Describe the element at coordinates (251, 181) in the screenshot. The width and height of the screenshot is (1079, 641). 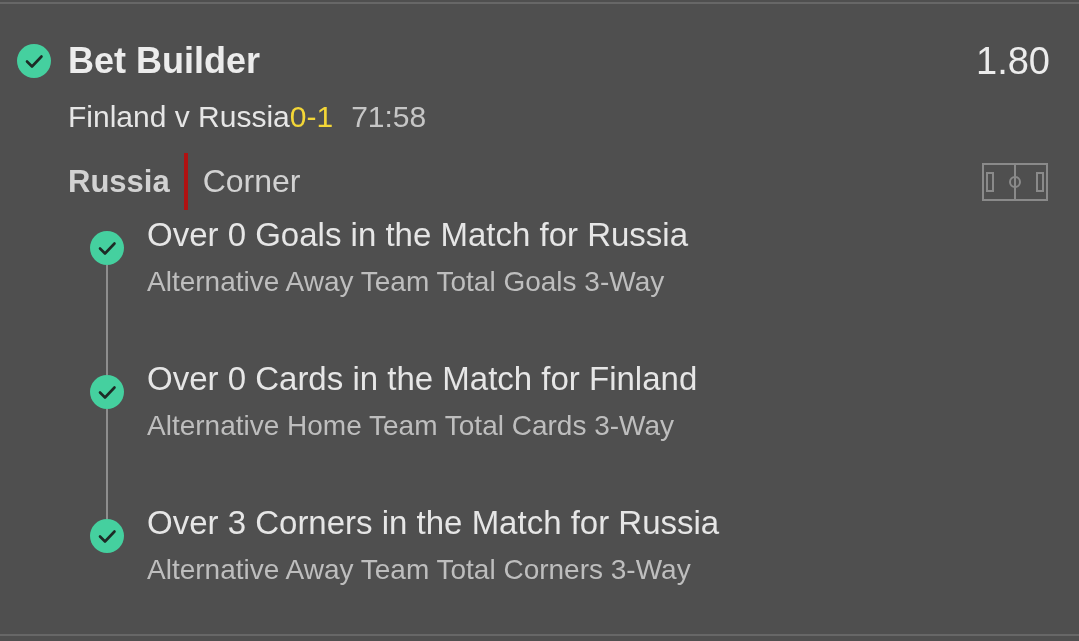
I see `incident-event: Corner` at that location.